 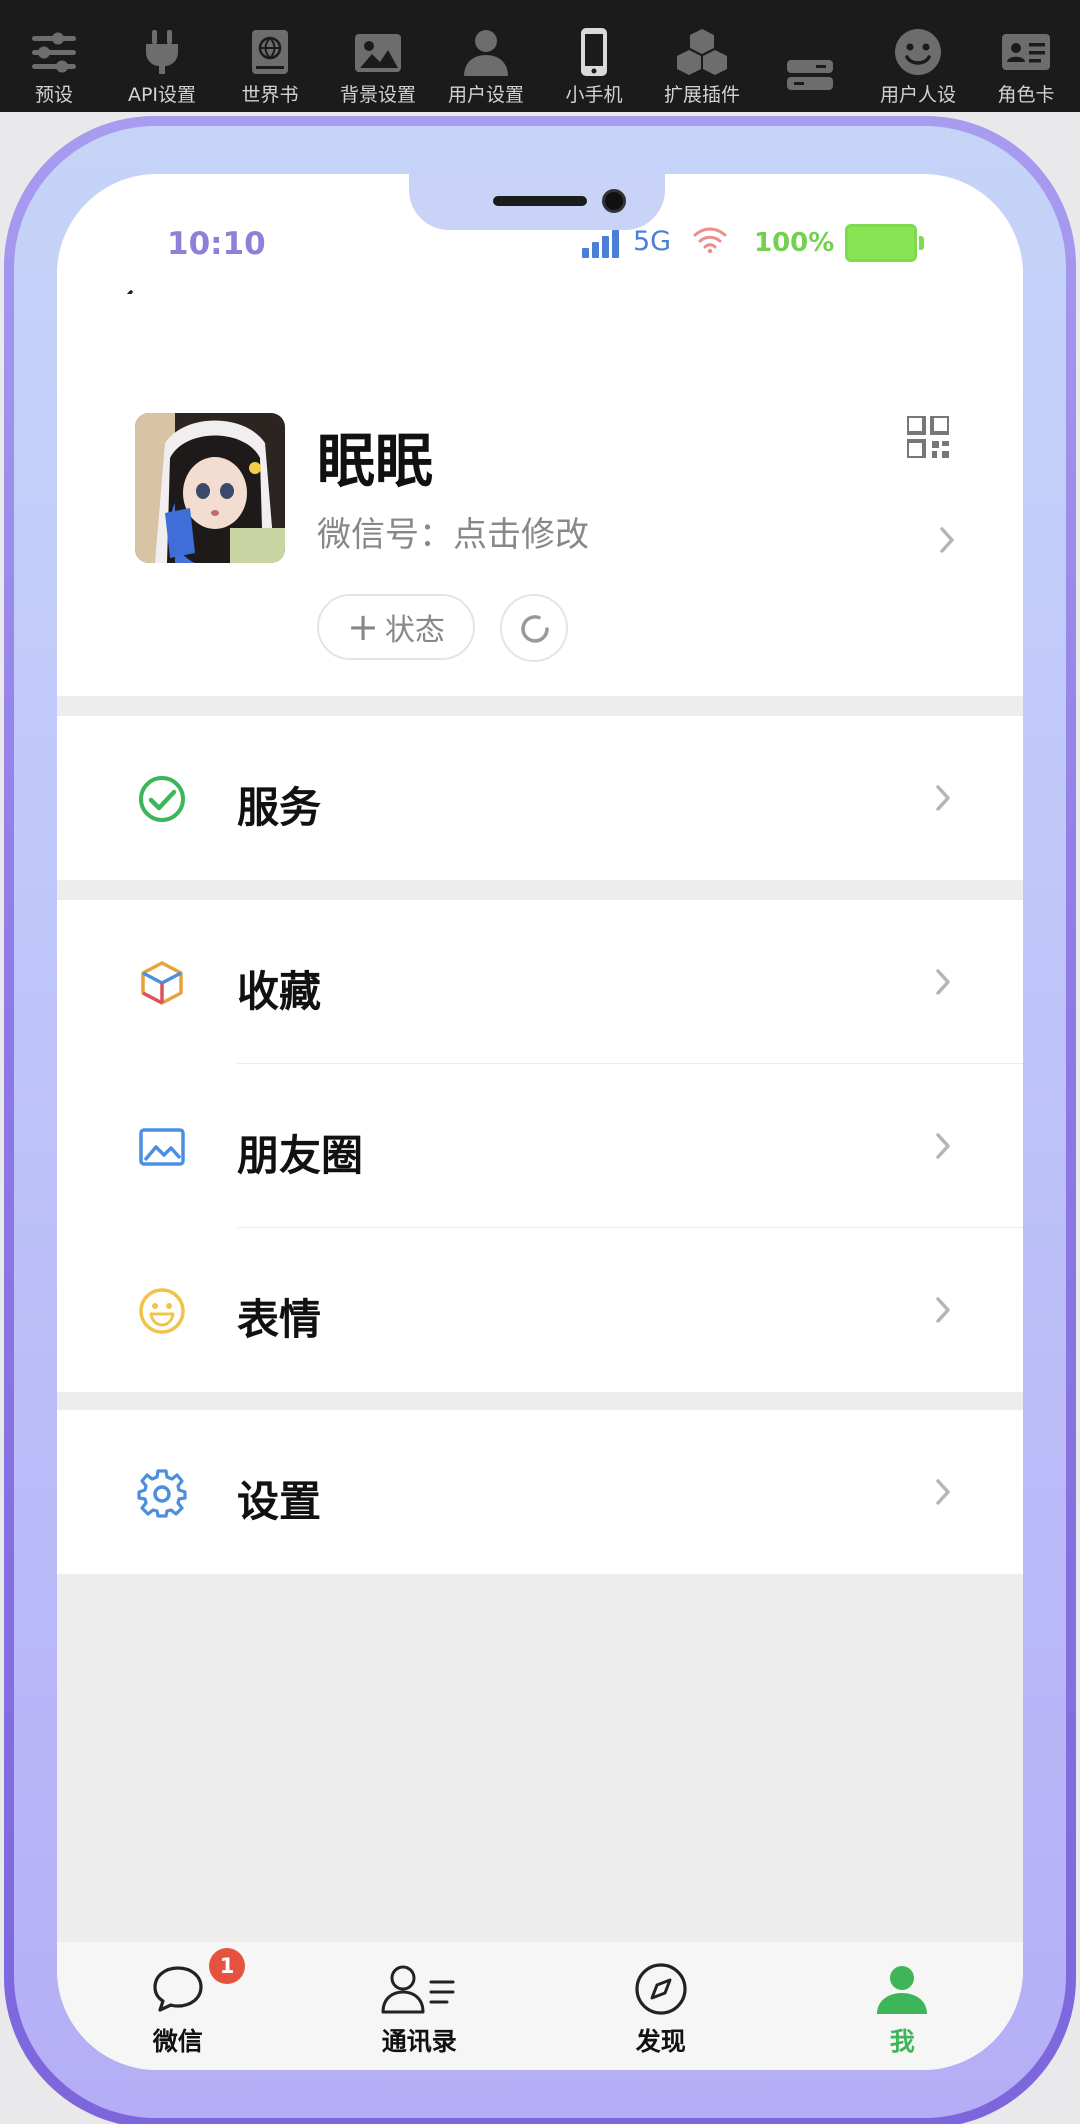 I want to click on toolbar-label: 世界书, so click(x=270, y=95).